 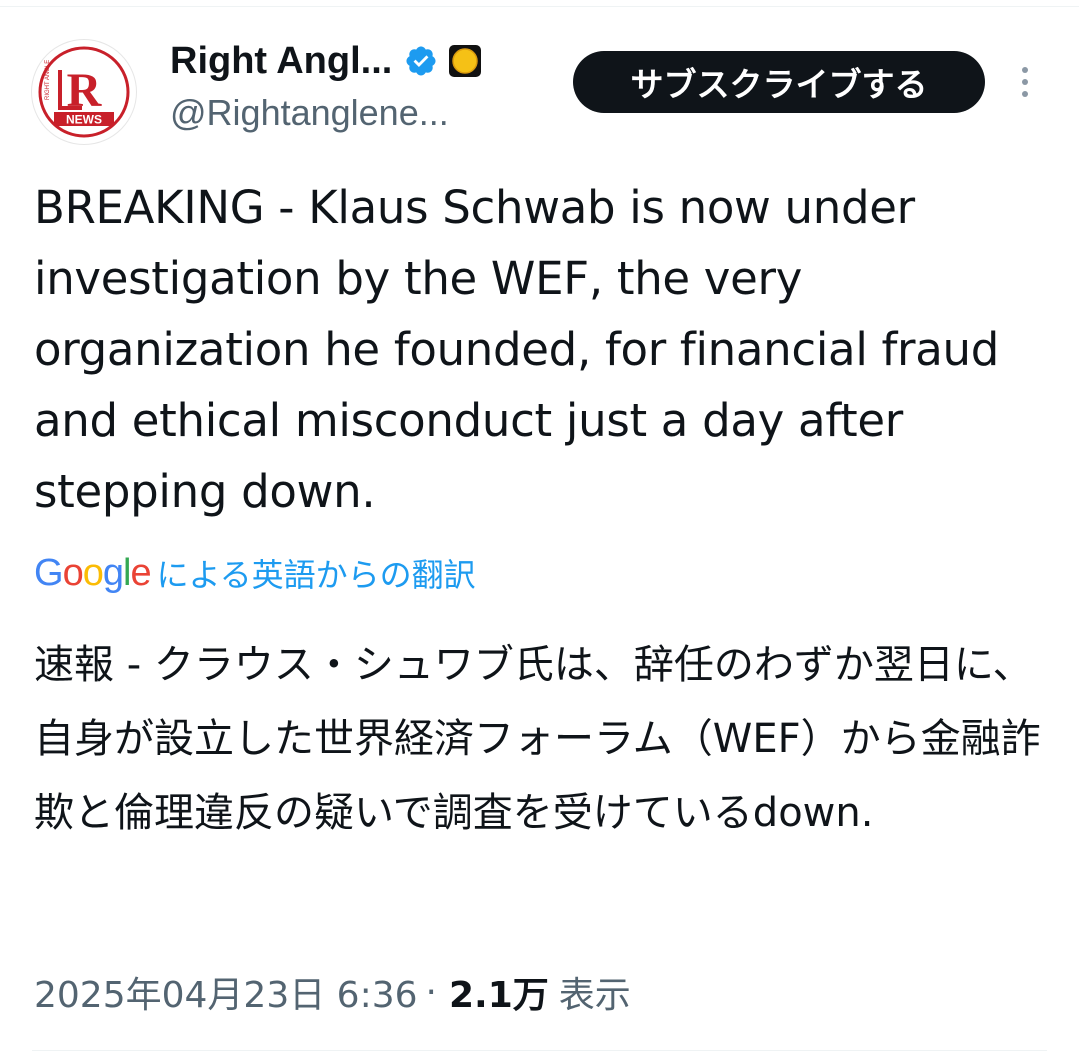 I want to click on translation-attribution: Google による英語からの翻訳, so click(x=255, y=573).